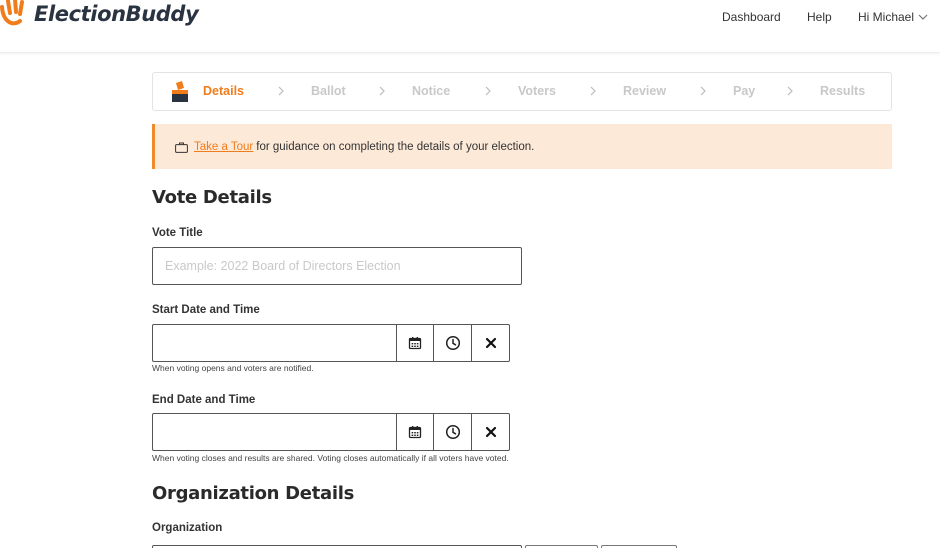 The image size is (940, 548). I want to click on briefcase-icon, so click(181, 147).